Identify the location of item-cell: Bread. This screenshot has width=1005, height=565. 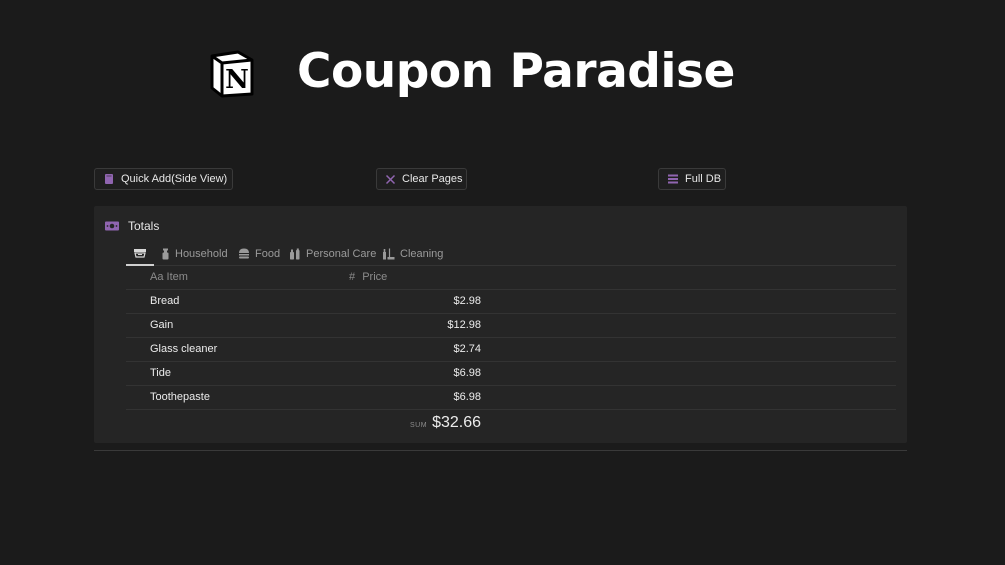
(164, 301).